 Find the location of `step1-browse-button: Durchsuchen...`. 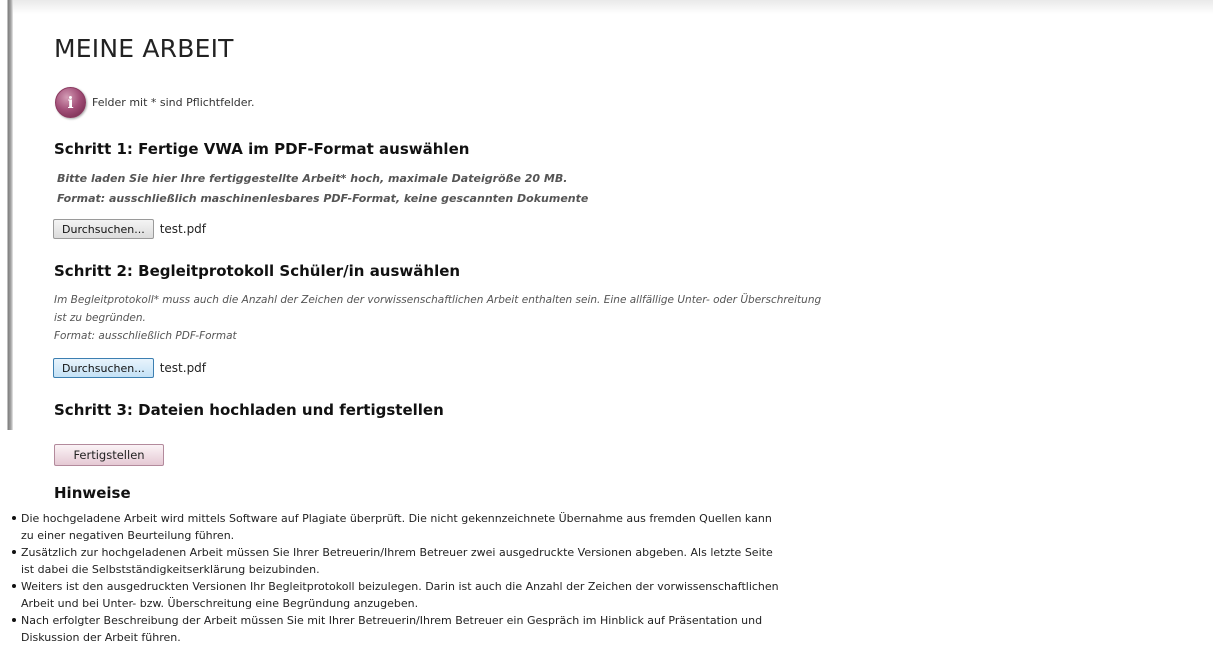

step1-browse-button: Durchsuchen... is located at coordinates (103, 229).